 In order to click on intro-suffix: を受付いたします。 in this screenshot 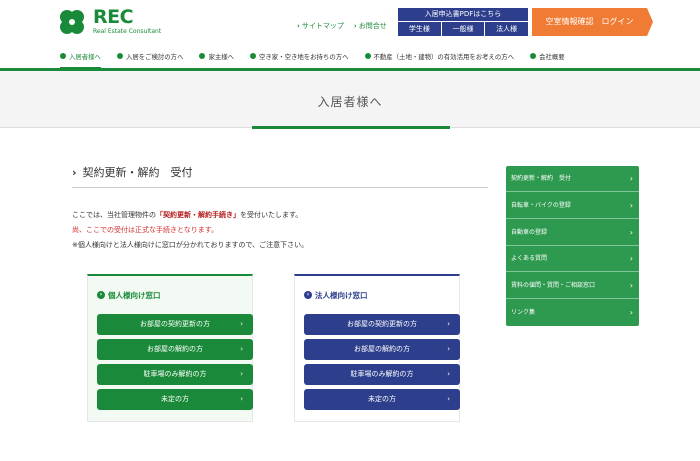, I will do `click(271, 215)`.